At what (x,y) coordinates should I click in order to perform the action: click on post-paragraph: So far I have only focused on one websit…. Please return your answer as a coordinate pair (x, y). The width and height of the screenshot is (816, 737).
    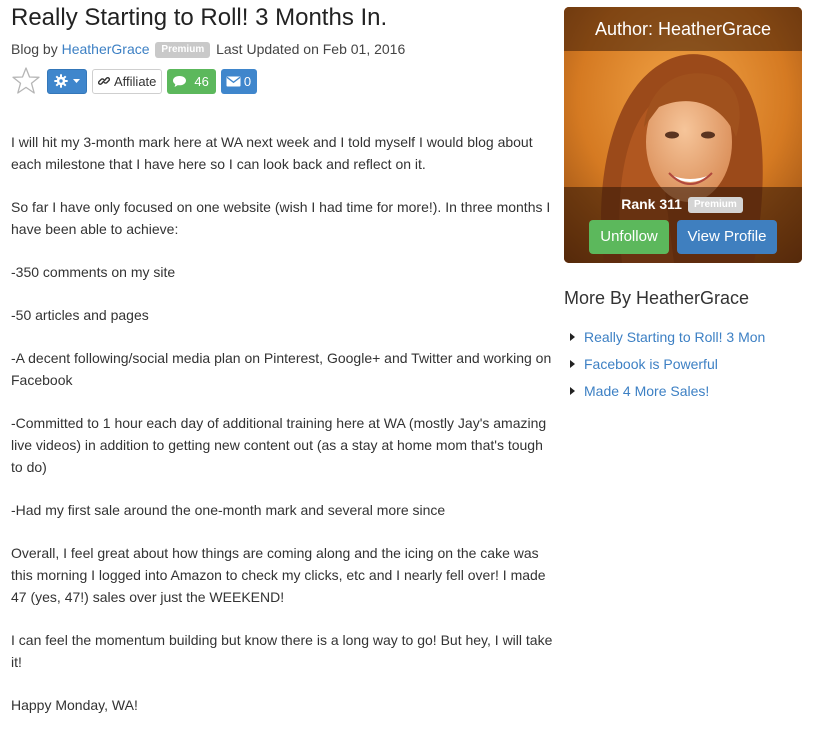
    Looking at the image, I should click on (281, 218).